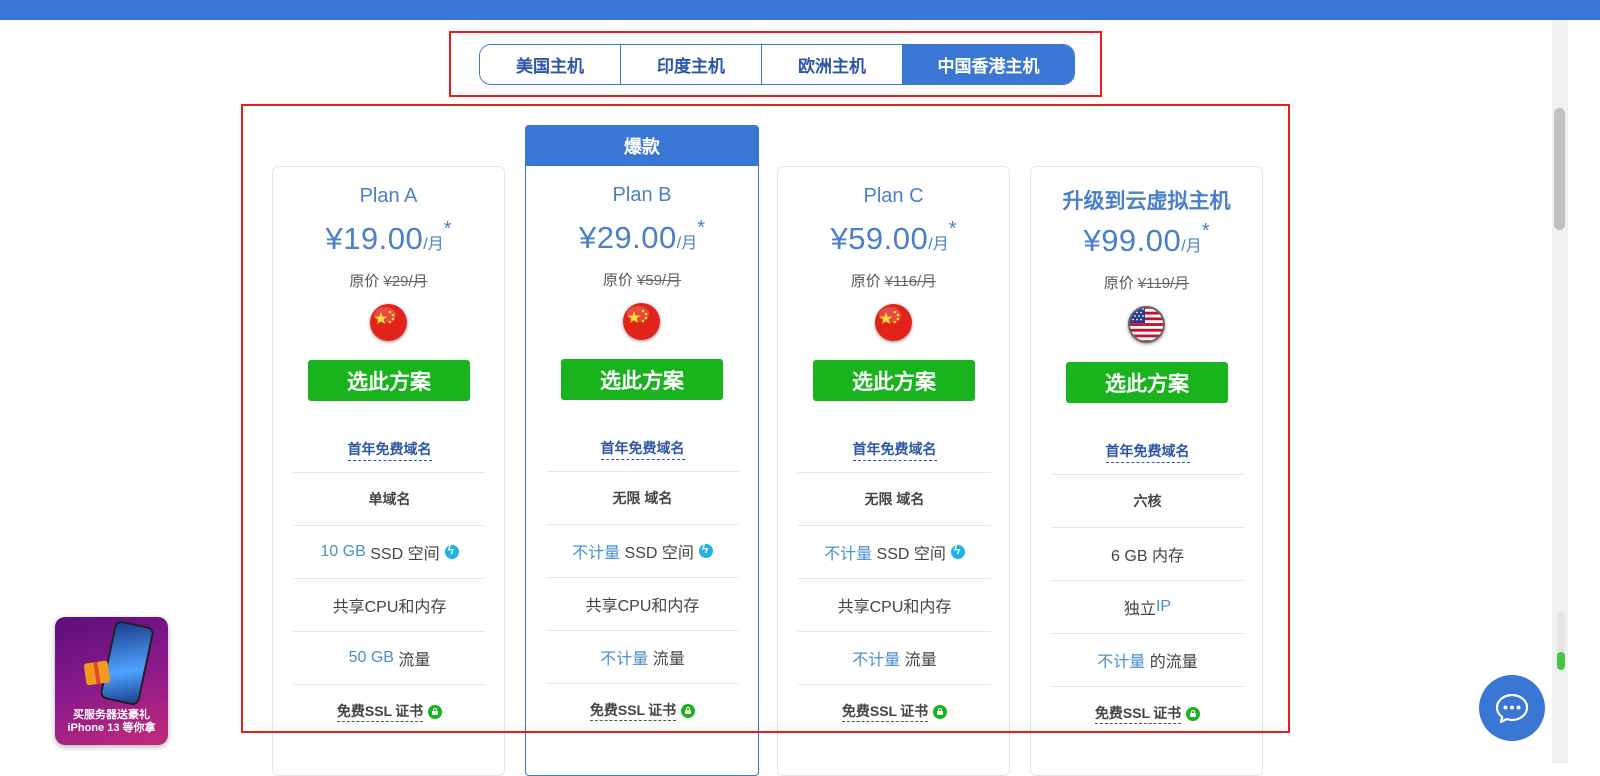 The height and width of the screenshot is (776, 1600). I want to click on gift-icon, so click(97, 673).